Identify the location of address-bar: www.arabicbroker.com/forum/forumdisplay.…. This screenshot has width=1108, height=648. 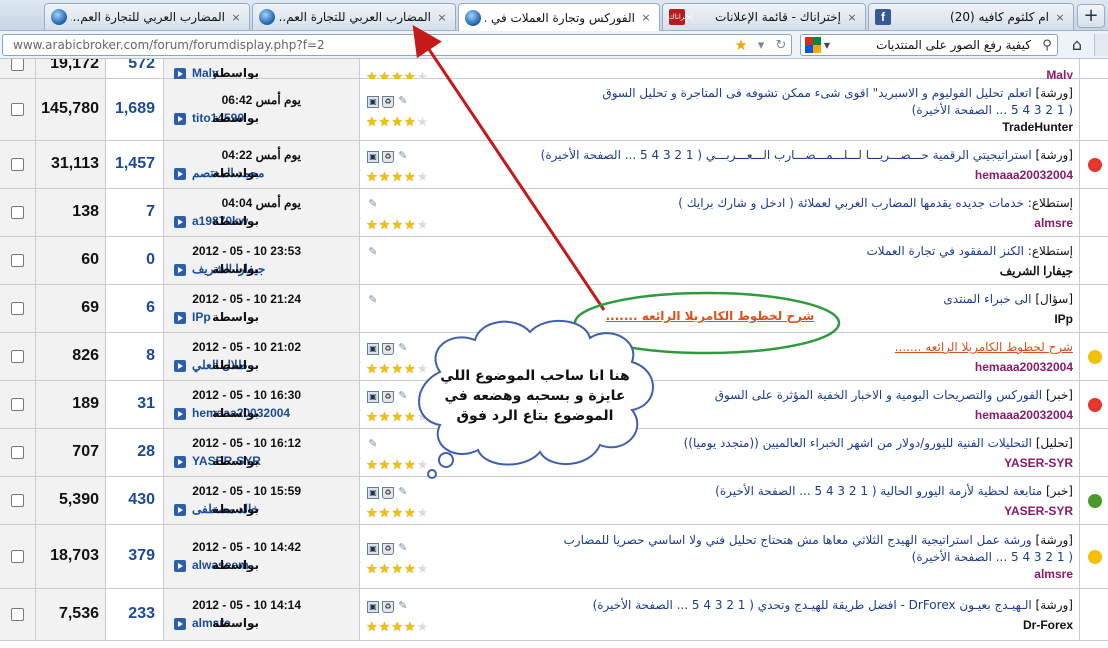
(397, 45).